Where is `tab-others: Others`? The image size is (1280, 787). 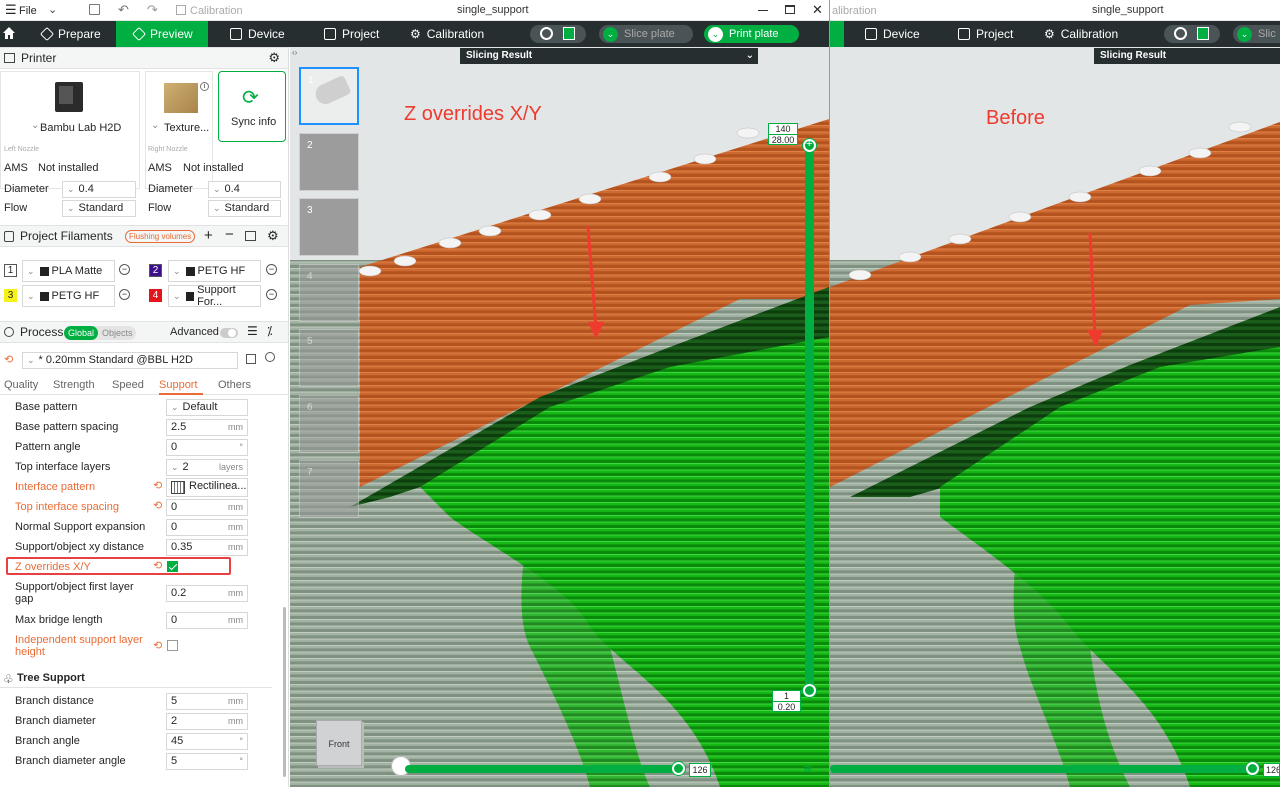
tab-others: Others is located at coordinates (234, 385).